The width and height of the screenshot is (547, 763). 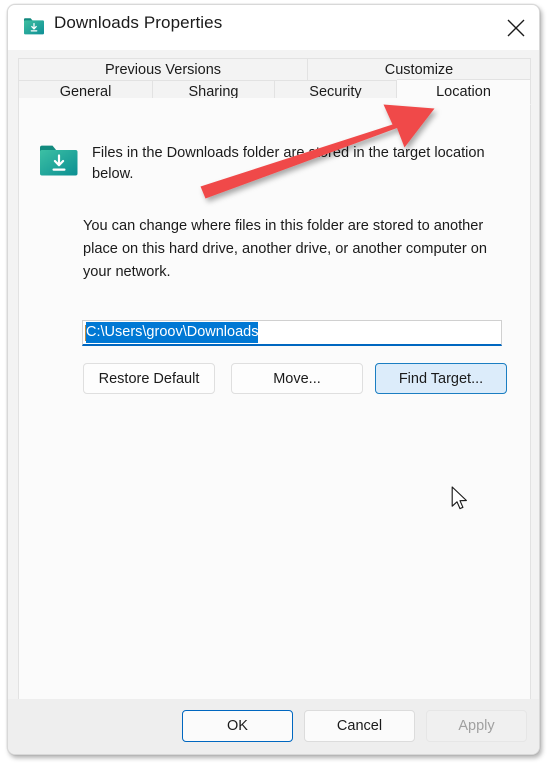 What do you see at coordinates (516, 27) in the screenshot?
I see `close-icon` at bounding box center [516, 27].